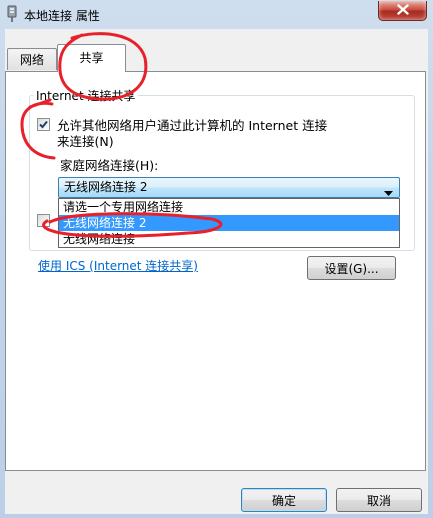 The image size is (433, 518). What do you see at coordinates (229, 239) in the screenshot?
I see `dropdown-option: 无线网络连接` at bounding box center [229, 239].